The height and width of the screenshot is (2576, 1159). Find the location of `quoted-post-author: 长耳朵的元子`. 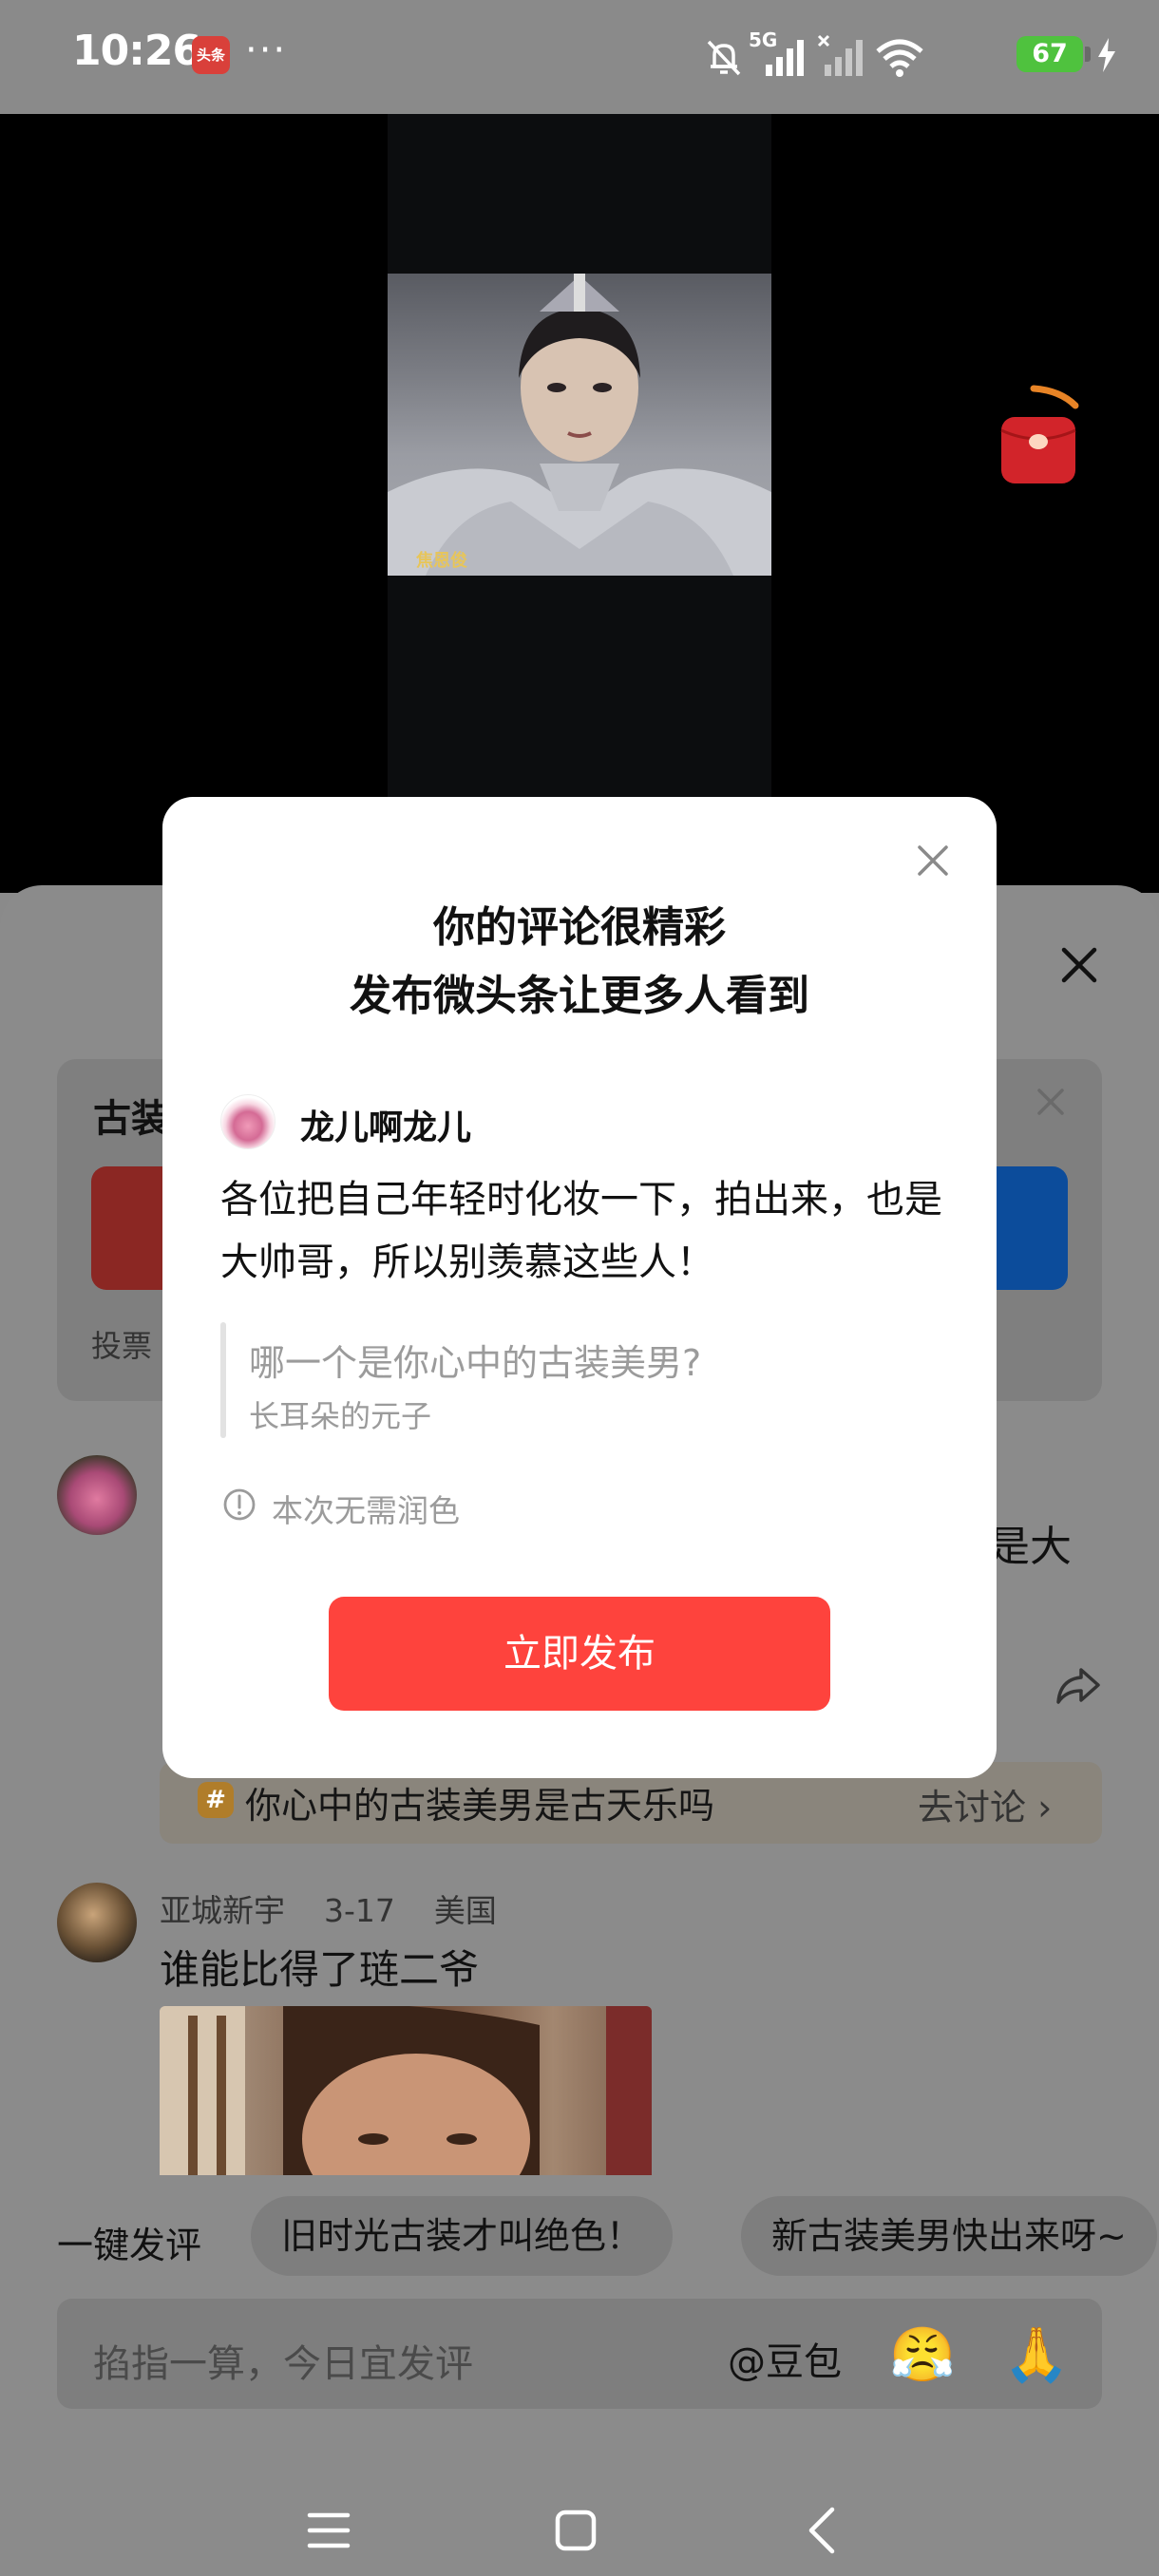

quoted-post-author: 长耳朵的元子 is located at coordinates (340, 1416).